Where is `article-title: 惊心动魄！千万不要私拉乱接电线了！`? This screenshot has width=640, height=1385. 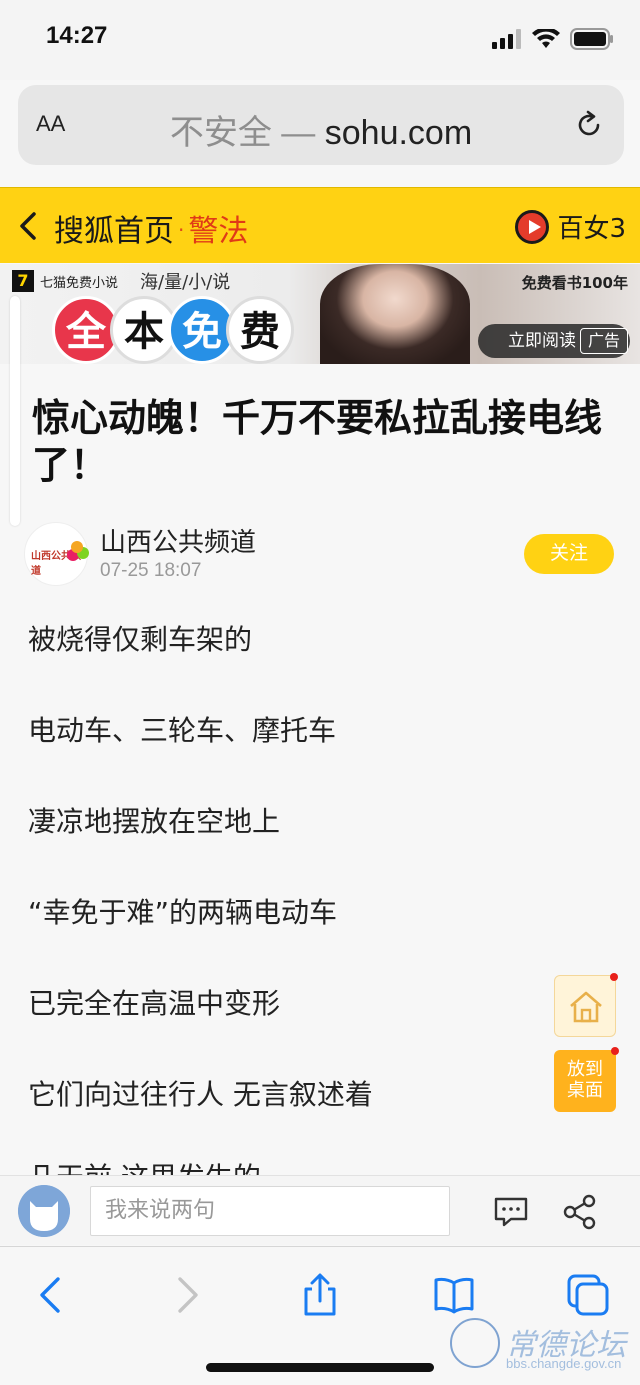 article-title: 惊心动魄！千万不要私拉乱接电线了！ is located at coordinates (317, 441).